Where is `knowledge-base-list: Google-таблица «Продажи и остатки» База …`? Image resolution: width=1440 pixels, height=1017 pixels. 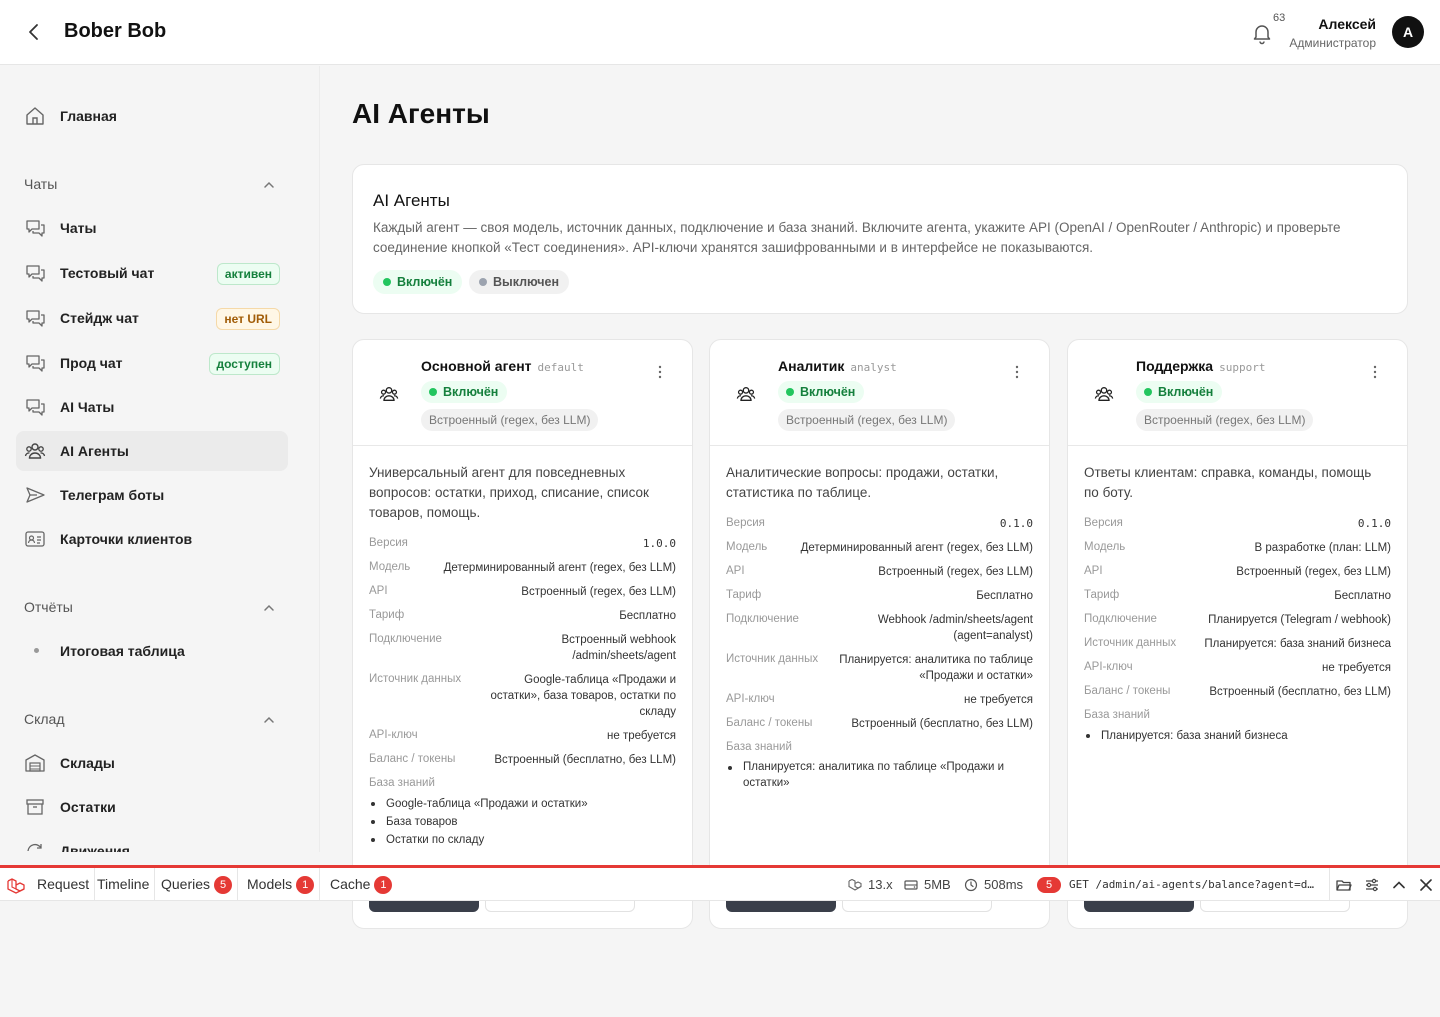 knowledge-base-list: Google-таблица «Продажи и остатки» База … is located at coordinates (519, 822).